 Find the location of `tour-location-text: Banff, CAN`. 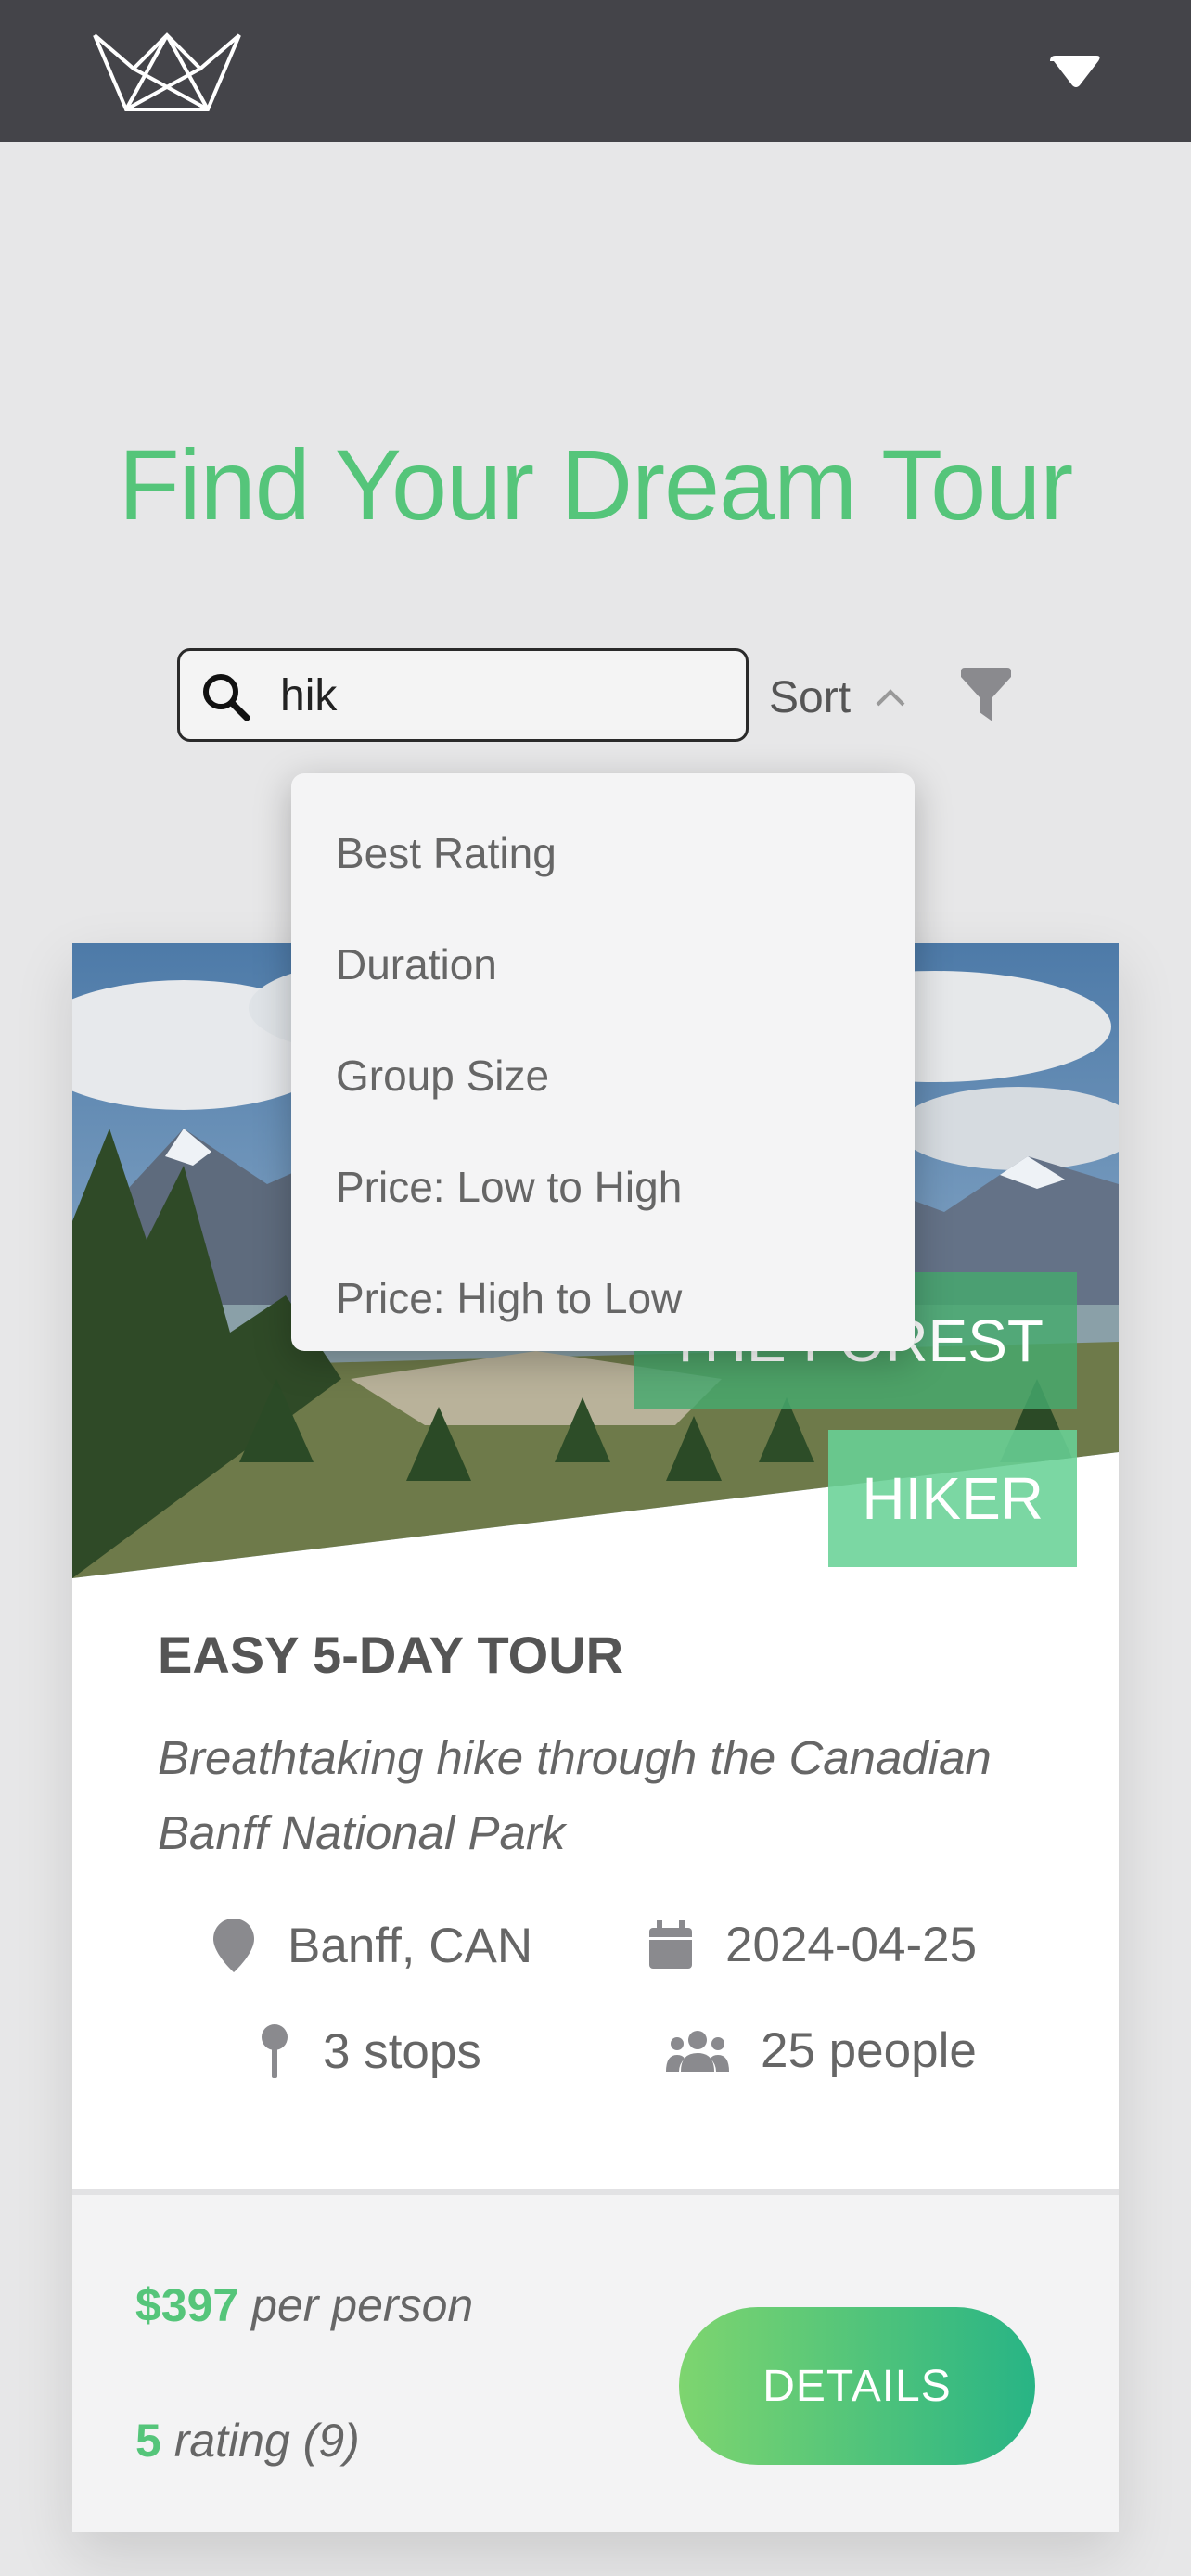

tour-location-text: Banff, CAN is located at coordinates (411, 1945).